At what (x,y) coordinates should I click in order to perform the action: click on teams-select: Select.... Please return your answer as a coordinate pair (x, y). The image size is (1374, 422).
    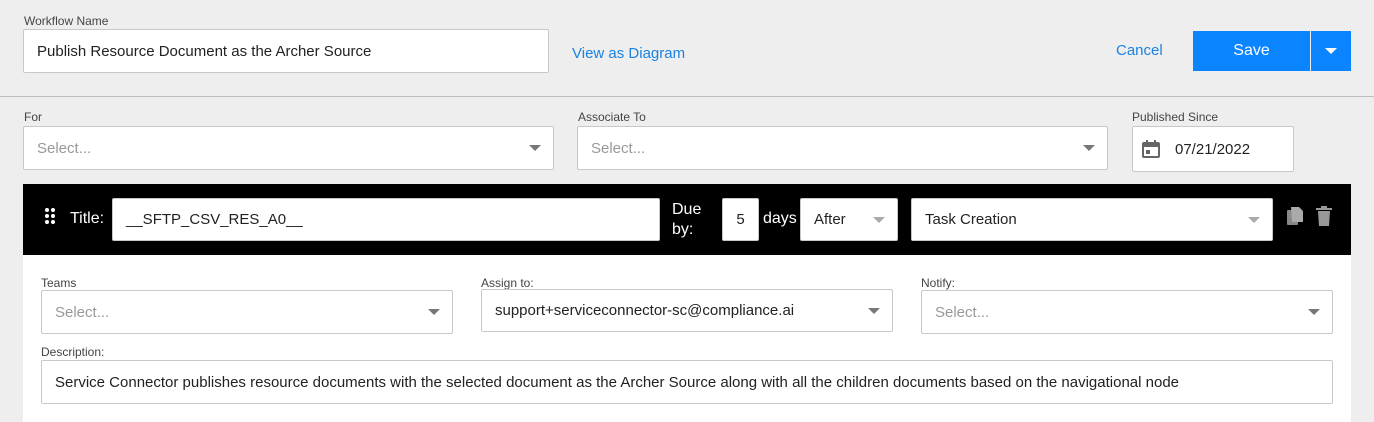
    Looking at the image, I should click on (247, 312).